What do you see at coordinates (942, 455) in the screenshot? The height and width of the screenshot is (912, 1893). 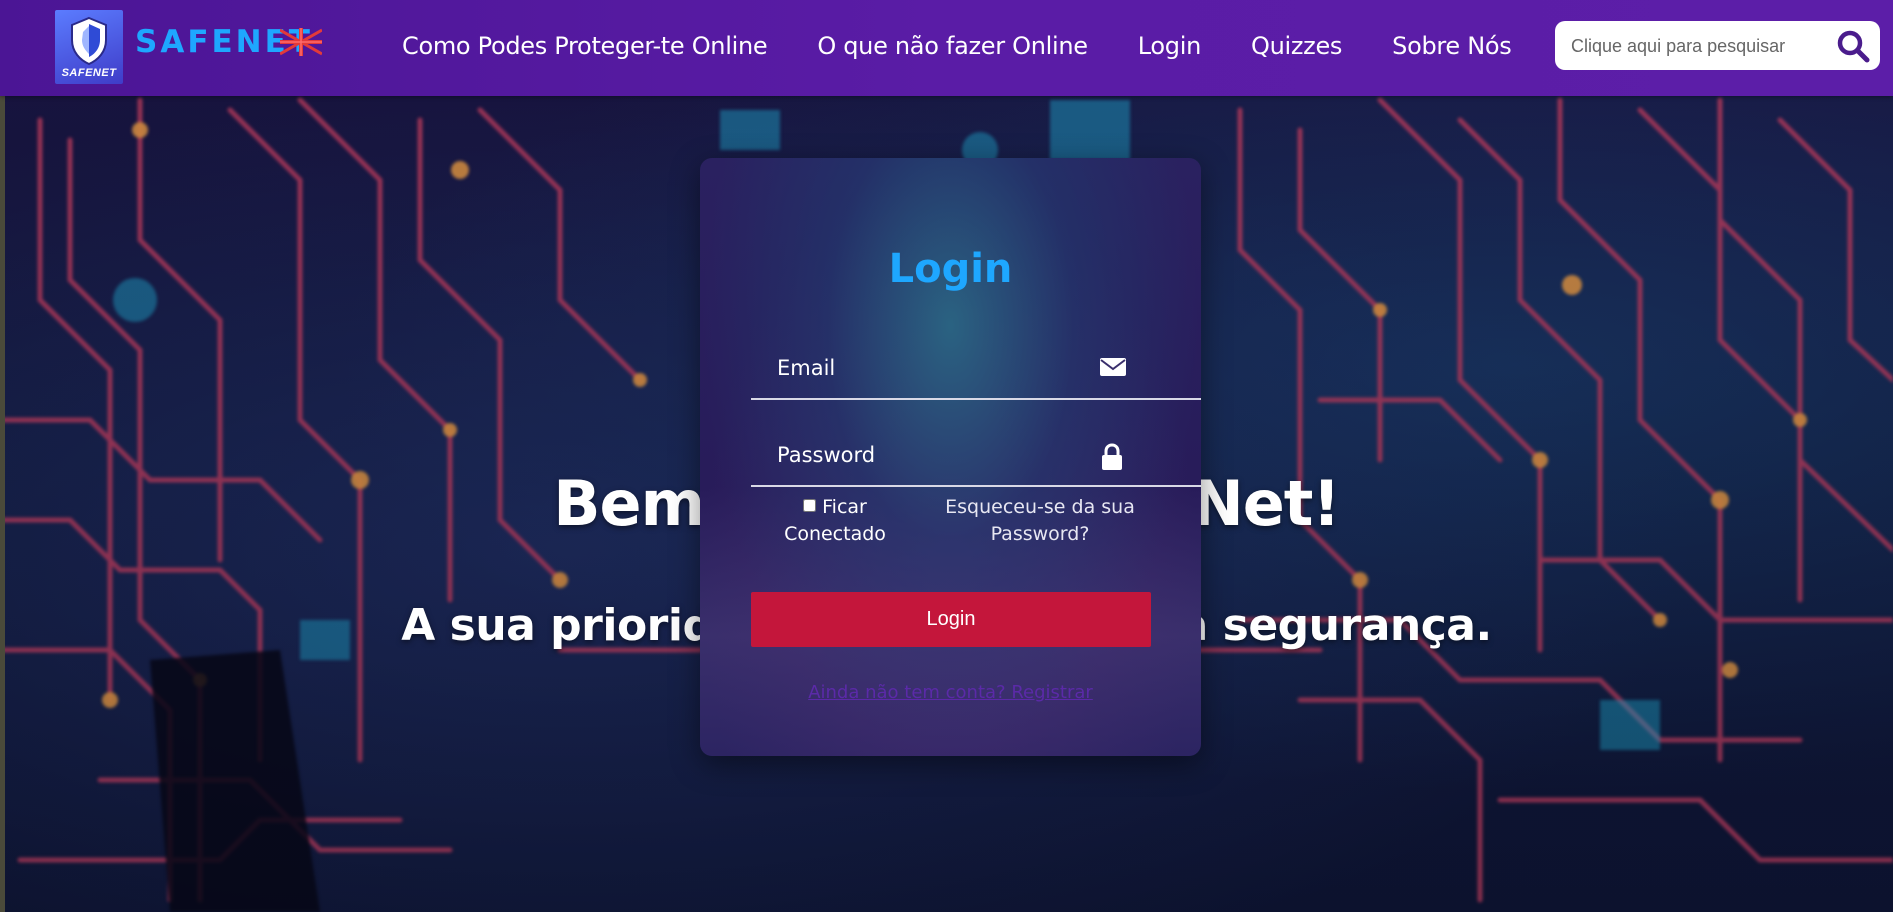 I see `password-field` at bounding box center [942, 455].